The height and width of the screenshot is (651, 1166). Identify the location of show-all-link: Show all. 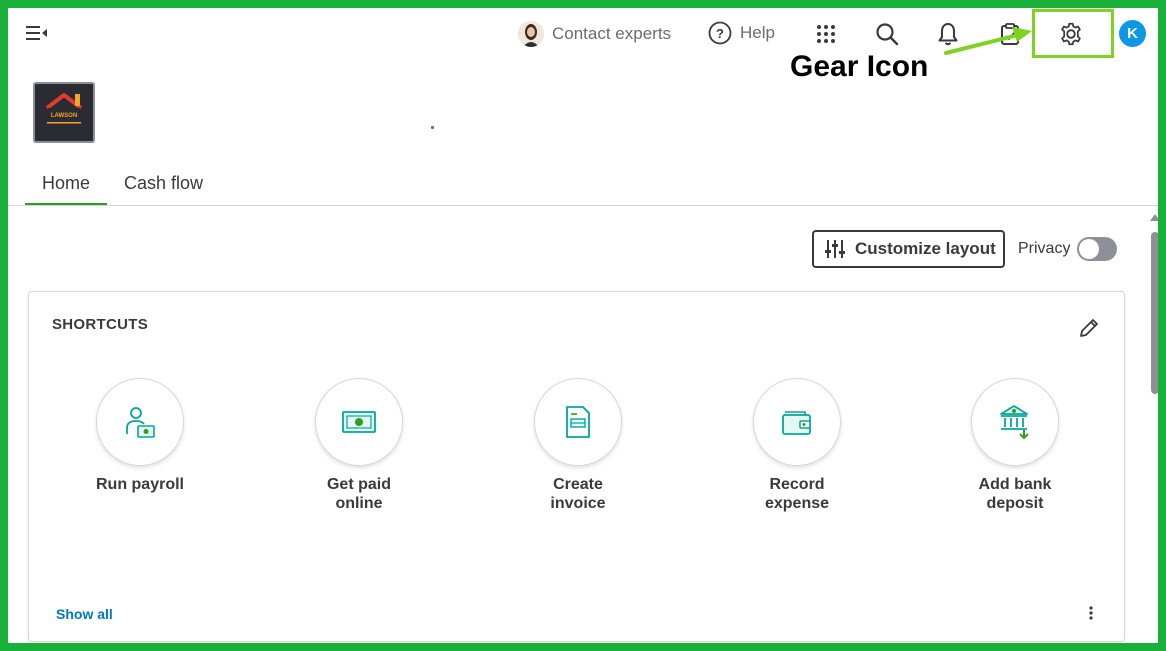
(84, 614).